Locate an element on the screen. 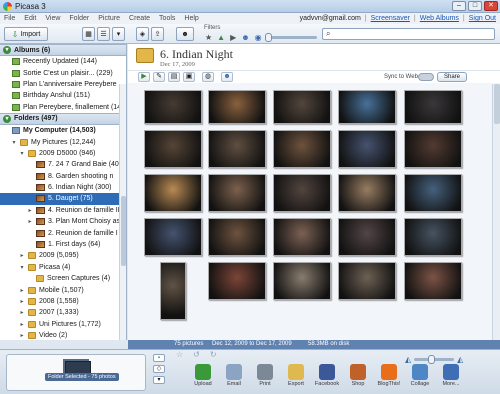 This screenshot has height=394, width=500. grid-scrollbar is located at coordinates (496, 212).